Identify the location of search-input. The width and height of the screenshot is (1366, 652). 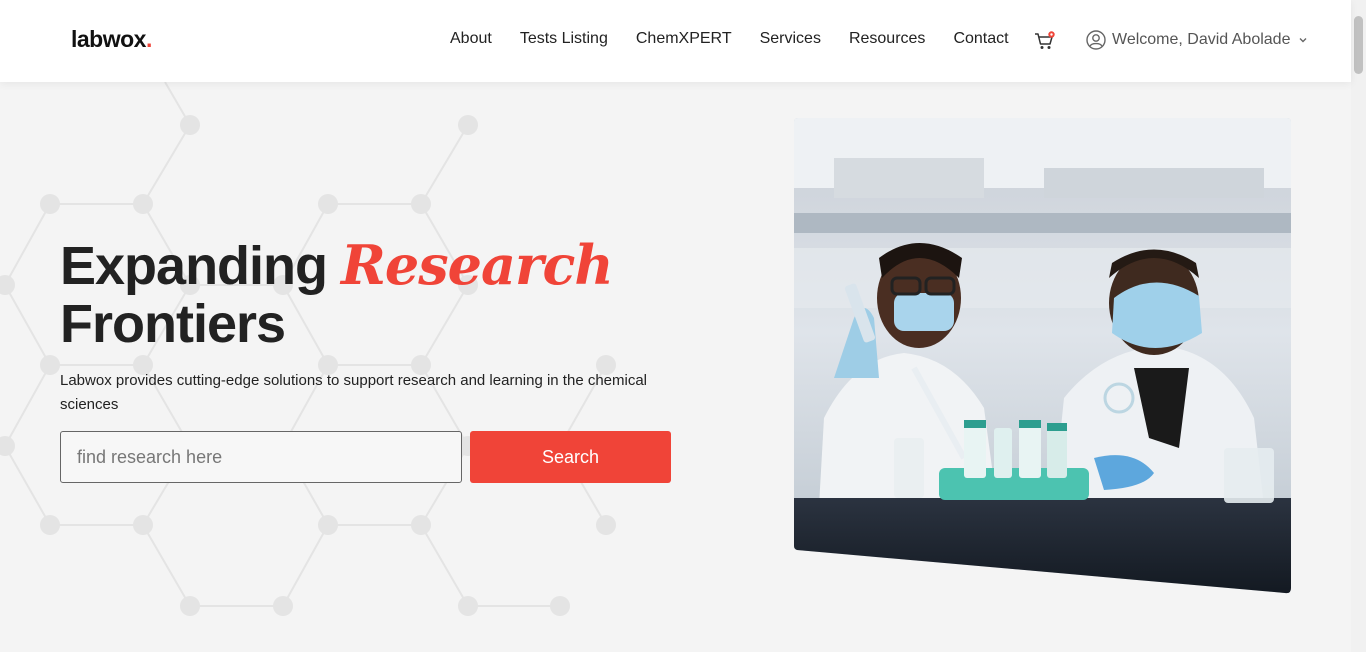
(261, 457).